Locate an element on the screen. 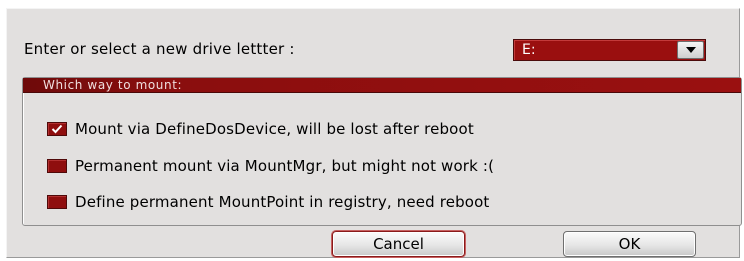 This screenshot has width=744, height=261. checkbox-definedosdevice is located at coordinates (57, 129).